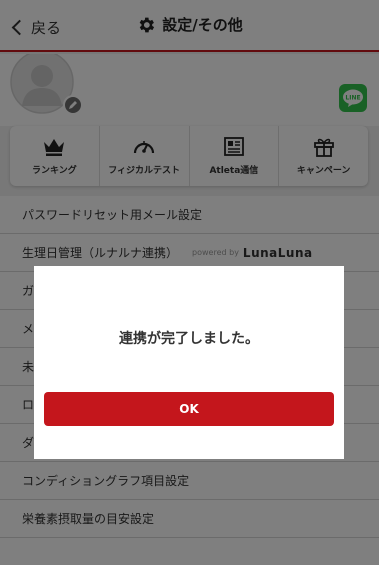 The image size is (379, 565). Describe the element at coordinates (189, 409) in the screenshot. I see `ok-button: OK` at that location.